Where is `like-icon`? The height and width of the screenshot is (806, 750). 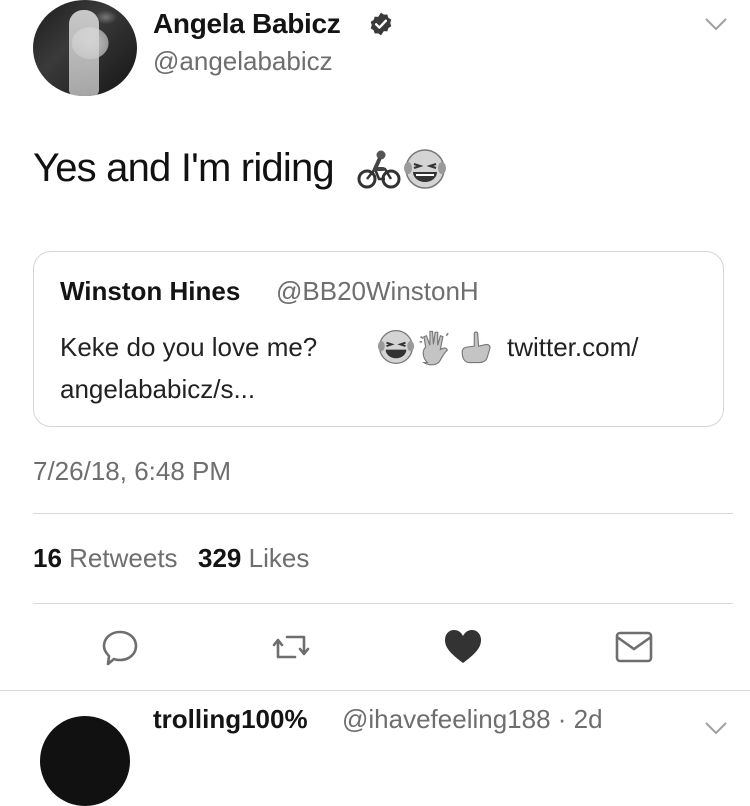 like-icon is located at coordinates (463, 647).